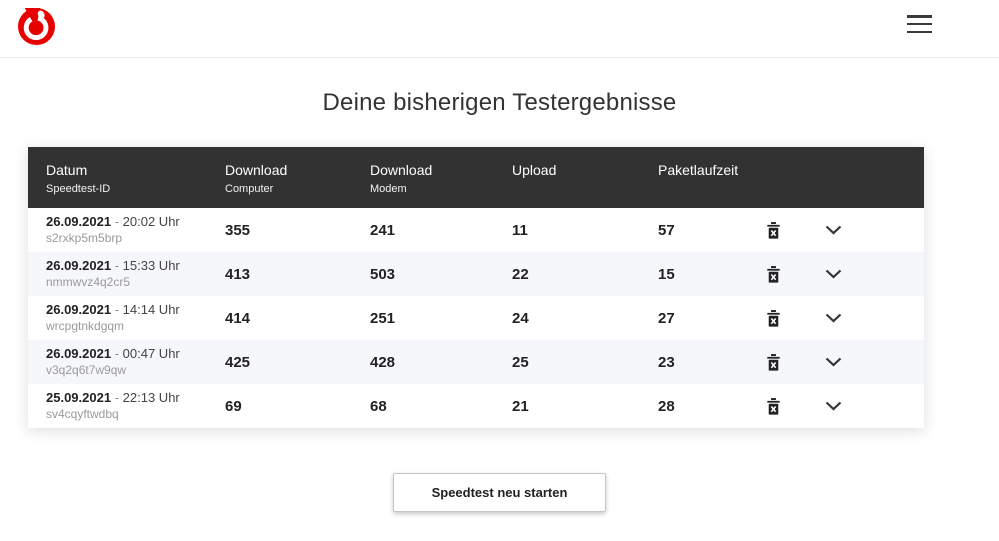 This screenshot has width=999, height=541. What do you see at coordinates (666, 362) in the screenshot?
I see `cell-paketlaufzeit: 23` at bounding box center [666, 362].